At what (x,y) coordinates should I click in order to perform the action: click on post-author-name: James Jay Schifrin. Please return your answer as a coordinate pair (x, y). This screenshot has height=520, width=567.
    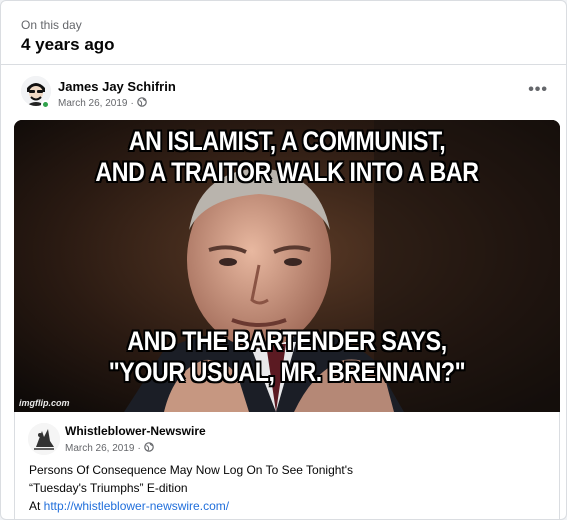
    Looking at the image, I should click on (117, 86).